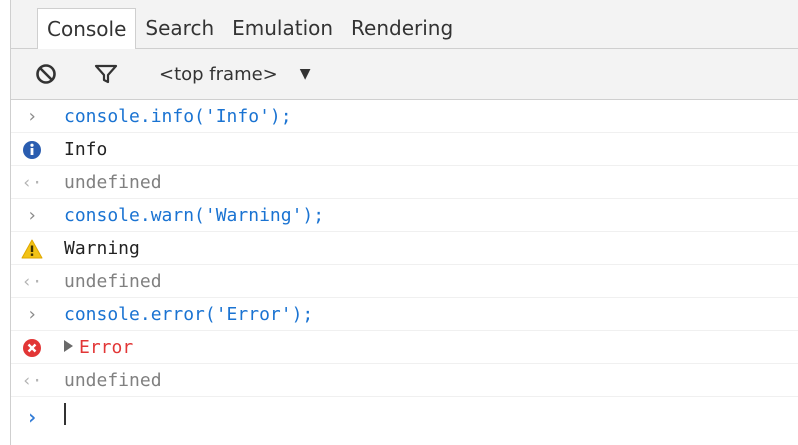 The width and height of the screenshot is (798, 445). Describe the element at coordinates (404, 116) in the screenshot. I see `console-input-line: › console.info('Info');` at that location.